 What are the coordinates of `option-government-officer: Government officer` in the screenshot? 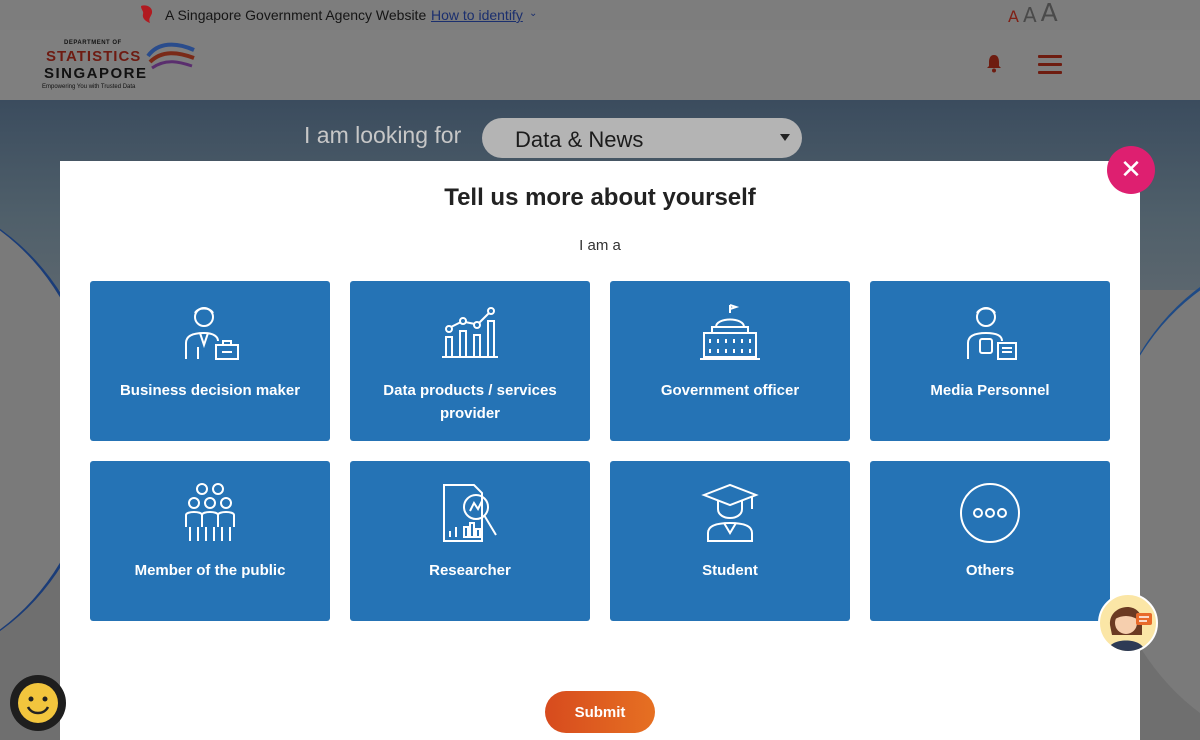 It's located at (730, 361).